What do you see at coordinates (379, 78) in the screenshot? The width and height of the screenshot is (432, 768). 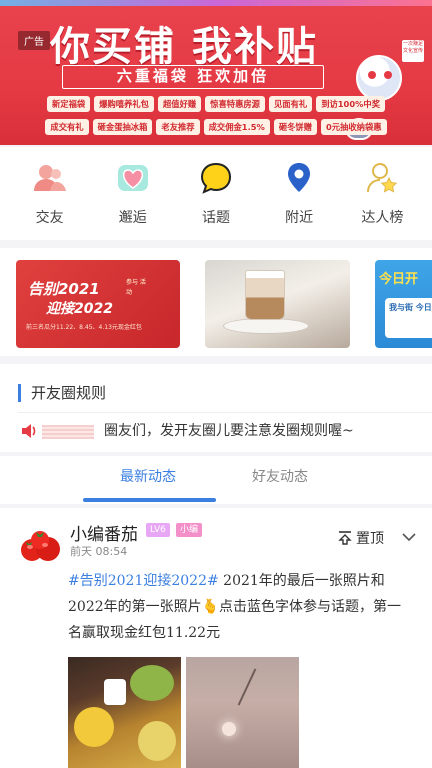 I see `mascot-icon` at bounding box center [379, 78].